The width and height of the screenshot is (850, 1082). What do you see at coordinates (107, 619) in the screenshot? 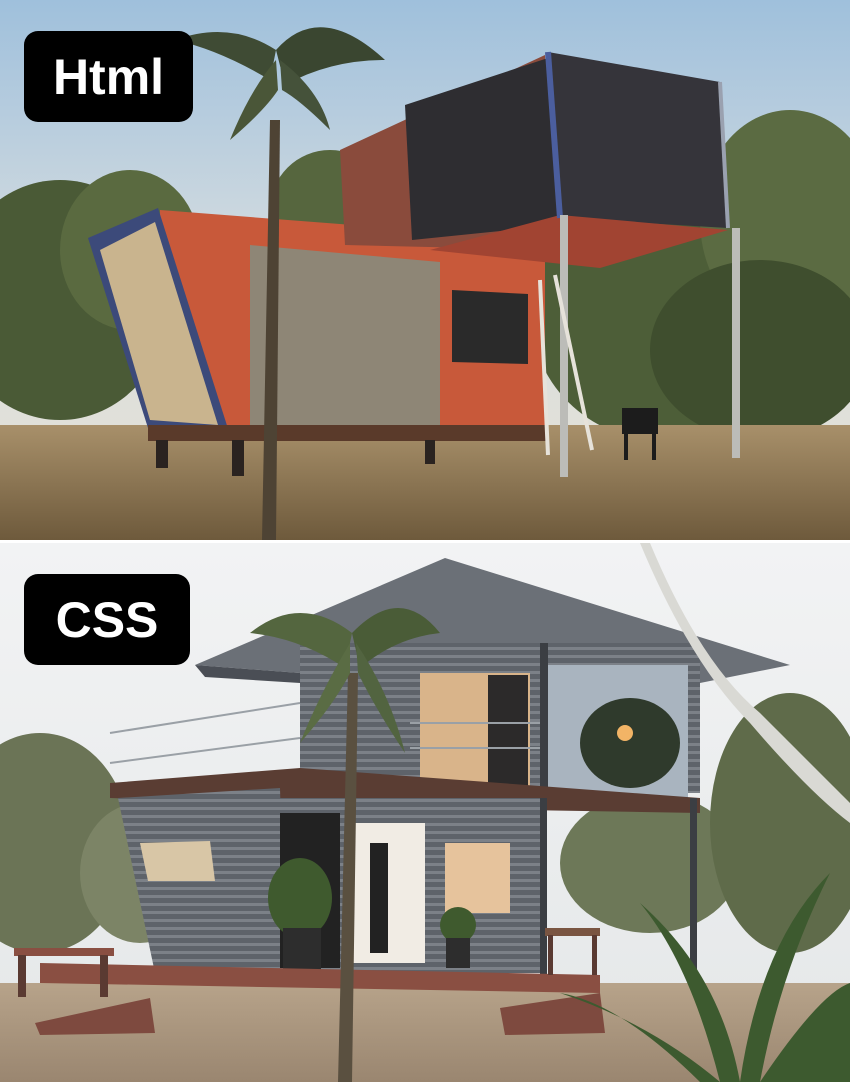
I see `css-label: CSS` at bounding box center [107, 619].